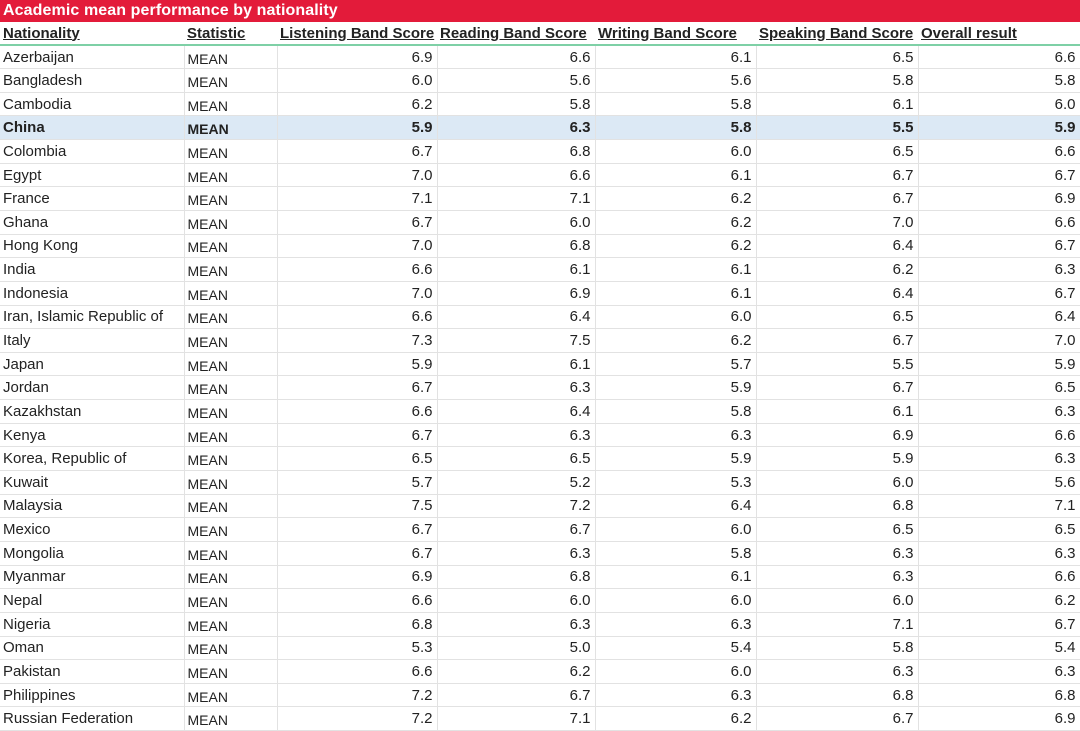 The width and height of the screenshot is (1080, 731). What do you see at coordinates (516, 648) in the screenshot?
I see `score-cell: 5.0` at bounding box center [516, 648].